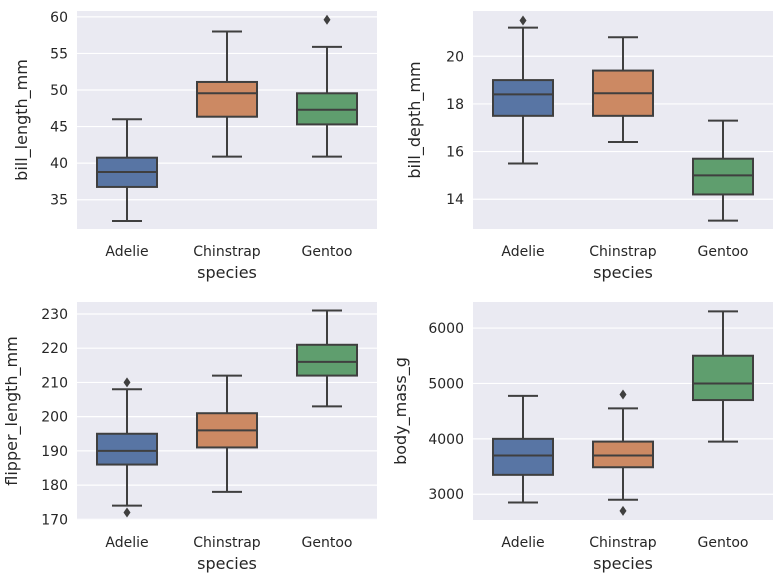 This screenshot has width=784, height=584. What do you see at coordinates (12, 410) in the screenshot?
I see `y-axis-label: flipper_length_mm` at bounding box center [12, 410].